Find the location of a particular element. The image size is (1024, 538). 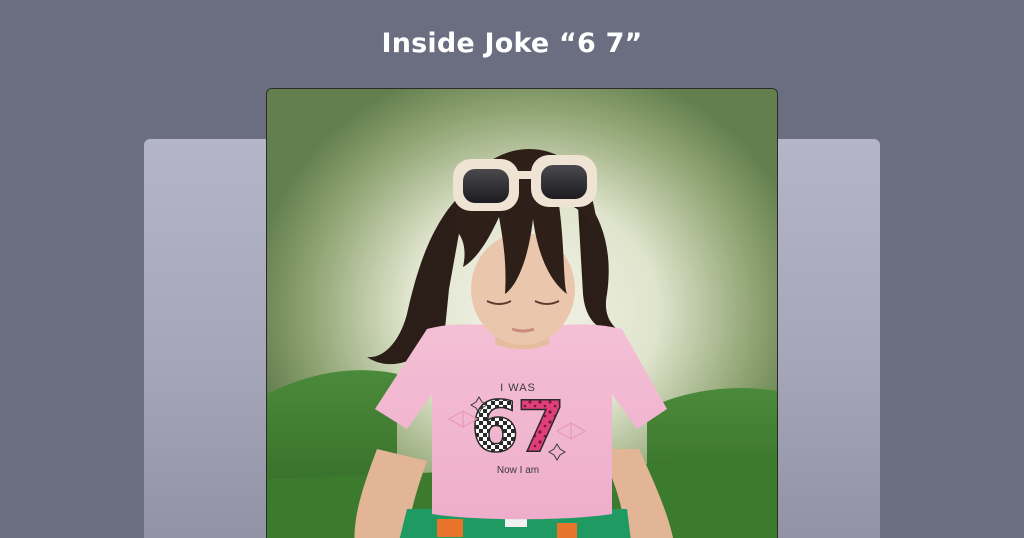

shorts-print is located at coordinates (450, 528).